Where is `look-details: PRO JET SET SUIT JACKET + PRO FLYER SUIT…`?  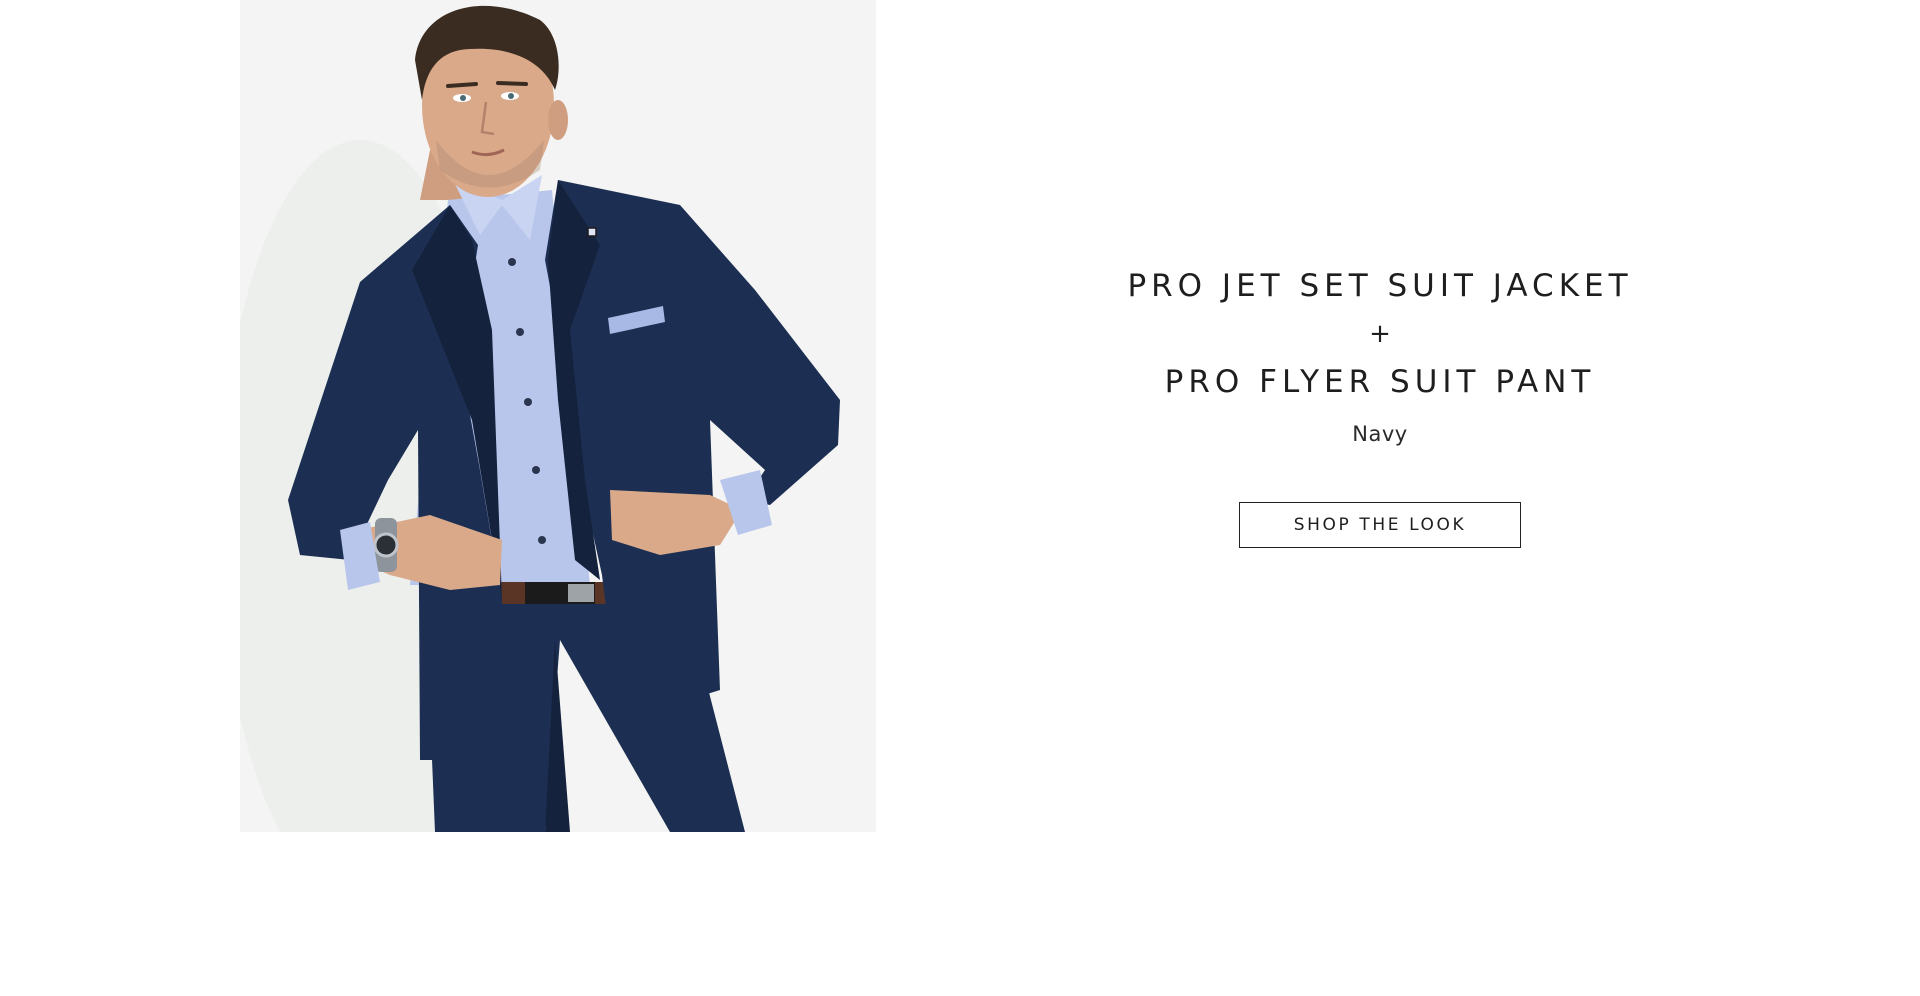
look-details: PRO JET SET SUIT JACKET + PRO FLYER SUIT… is located at coordinates (1380, 405).